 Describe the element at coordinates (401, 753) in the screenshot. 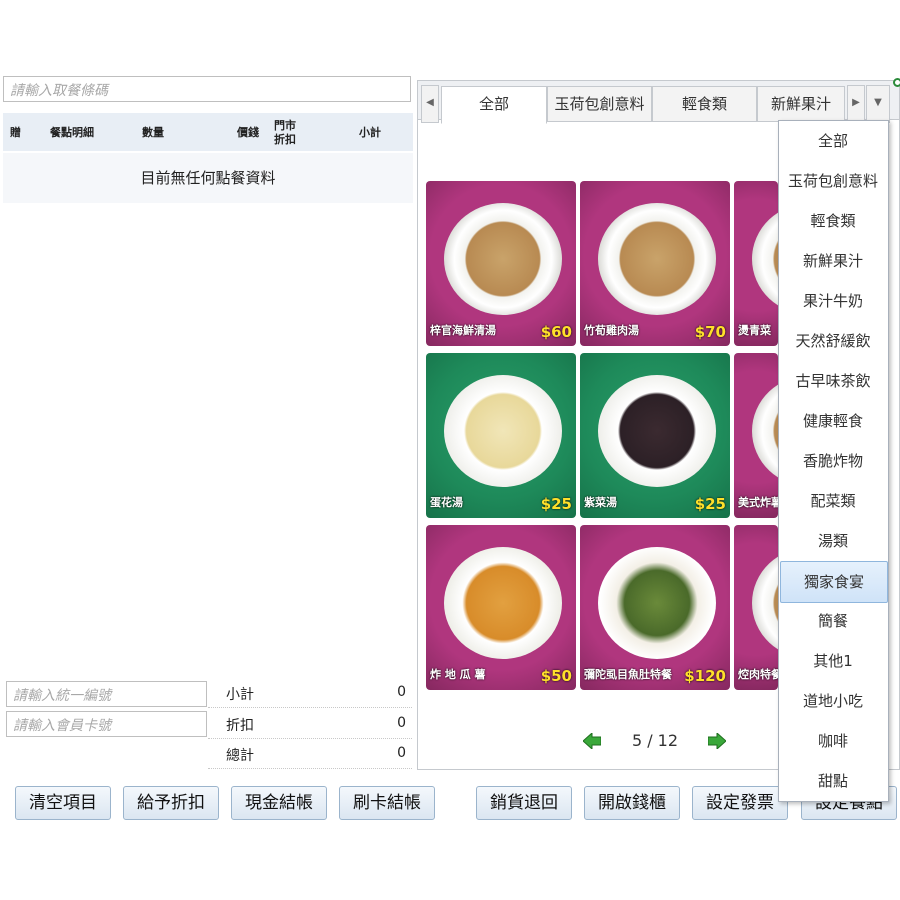

I see `total-value: 0` at that location.